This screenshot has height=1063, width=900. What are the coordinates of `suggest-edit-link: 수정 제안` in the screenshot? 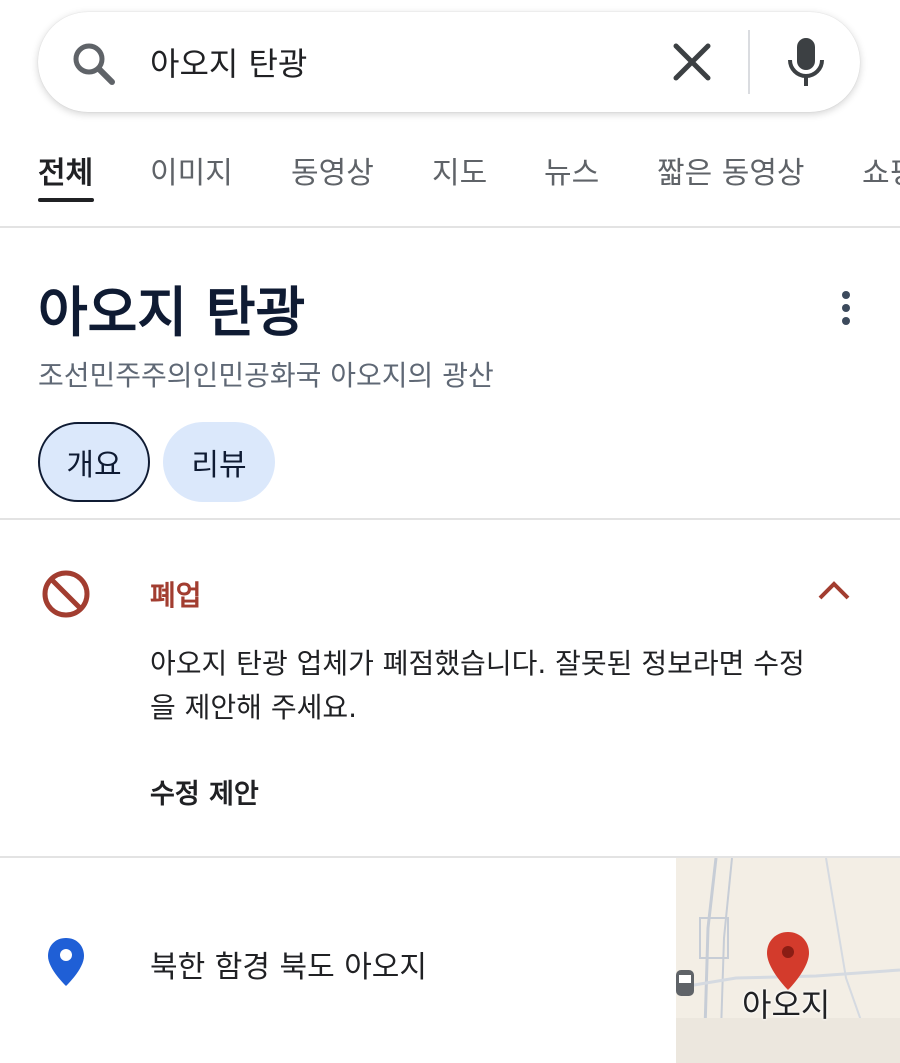 It's located at (204, 791).